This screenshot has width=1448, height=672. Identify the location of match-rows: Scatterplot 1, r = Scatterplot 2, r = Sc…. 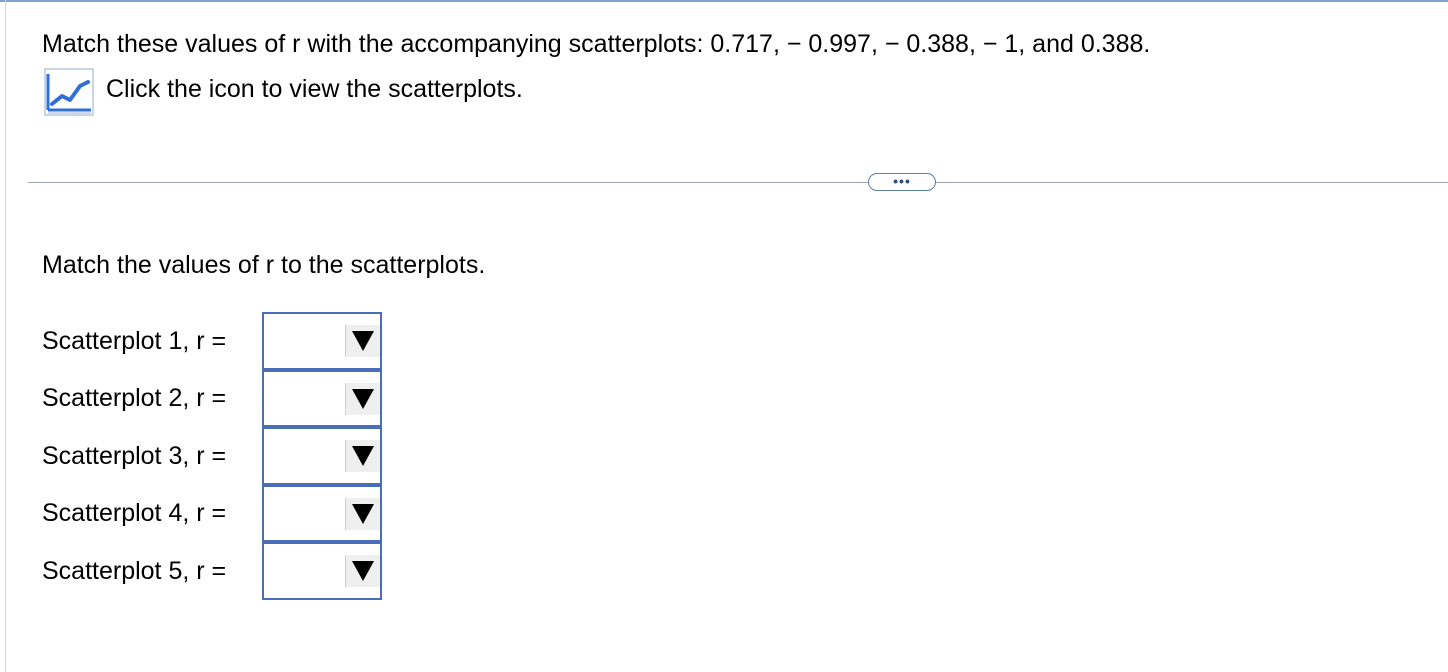
(212, 456).